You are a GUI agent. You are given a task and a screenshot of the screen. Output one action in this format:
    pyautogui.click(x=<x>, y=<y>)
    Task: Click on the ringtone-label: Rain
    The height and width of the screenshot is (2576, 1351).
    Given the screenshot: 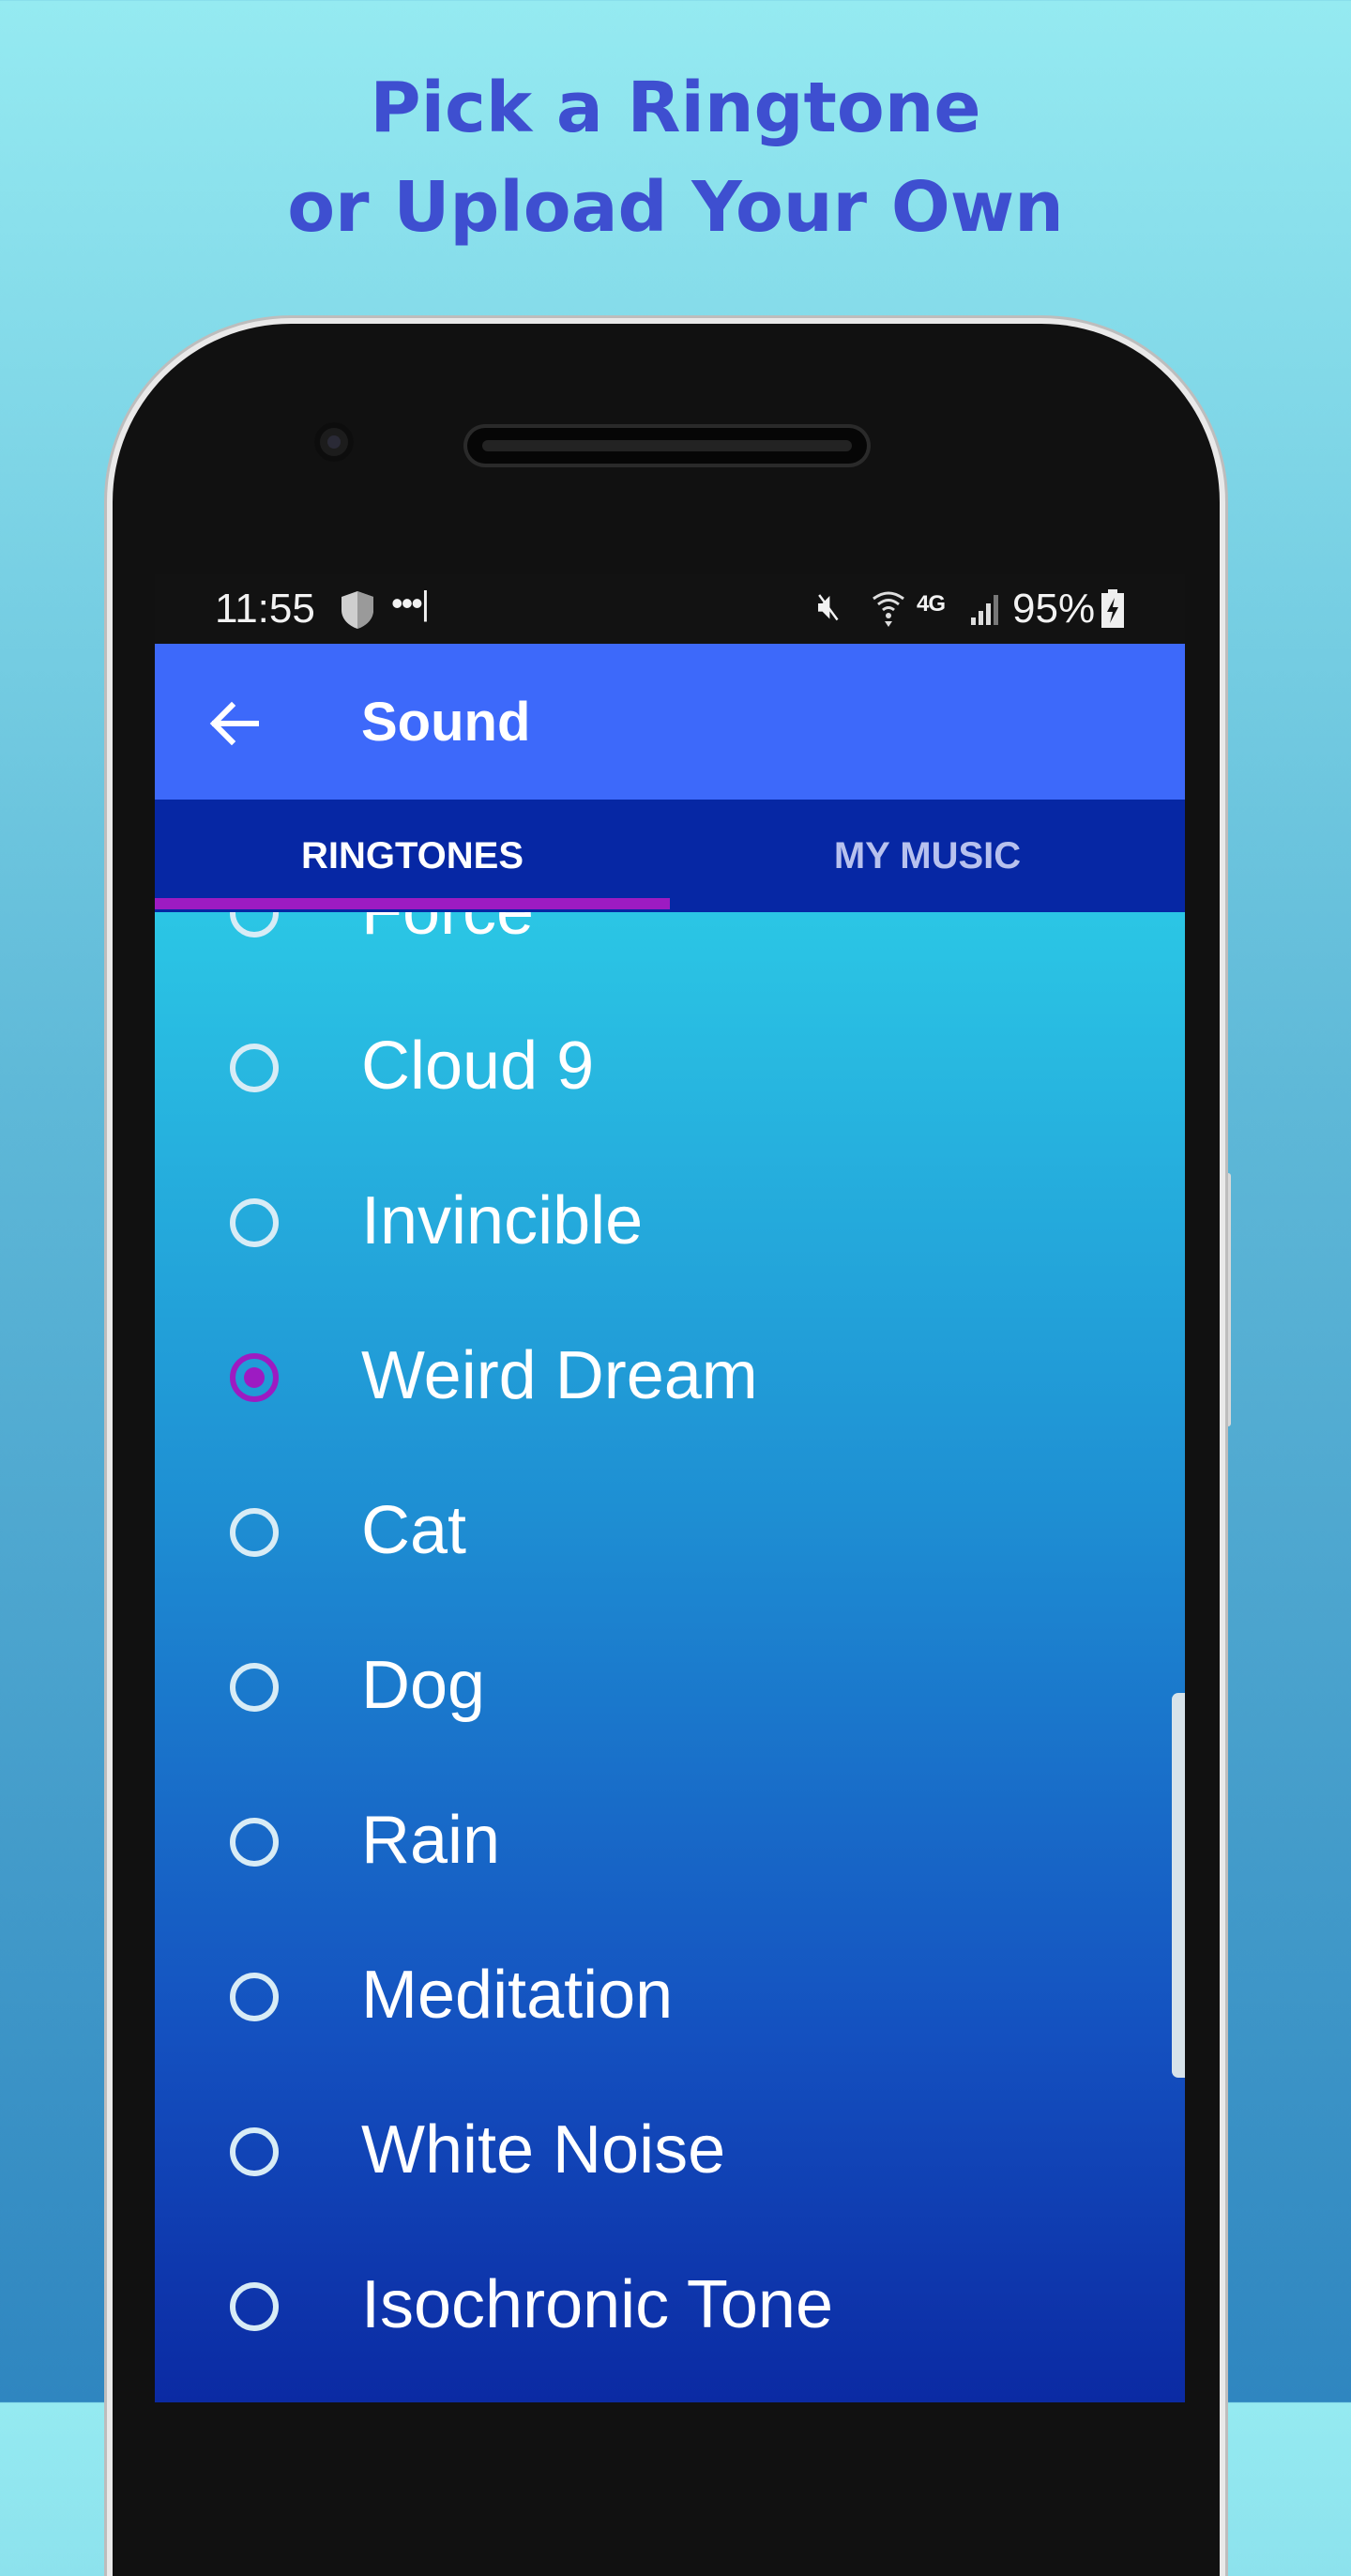 What is the action you would take?
    pyautogui.click(x=431, y=1840)
    